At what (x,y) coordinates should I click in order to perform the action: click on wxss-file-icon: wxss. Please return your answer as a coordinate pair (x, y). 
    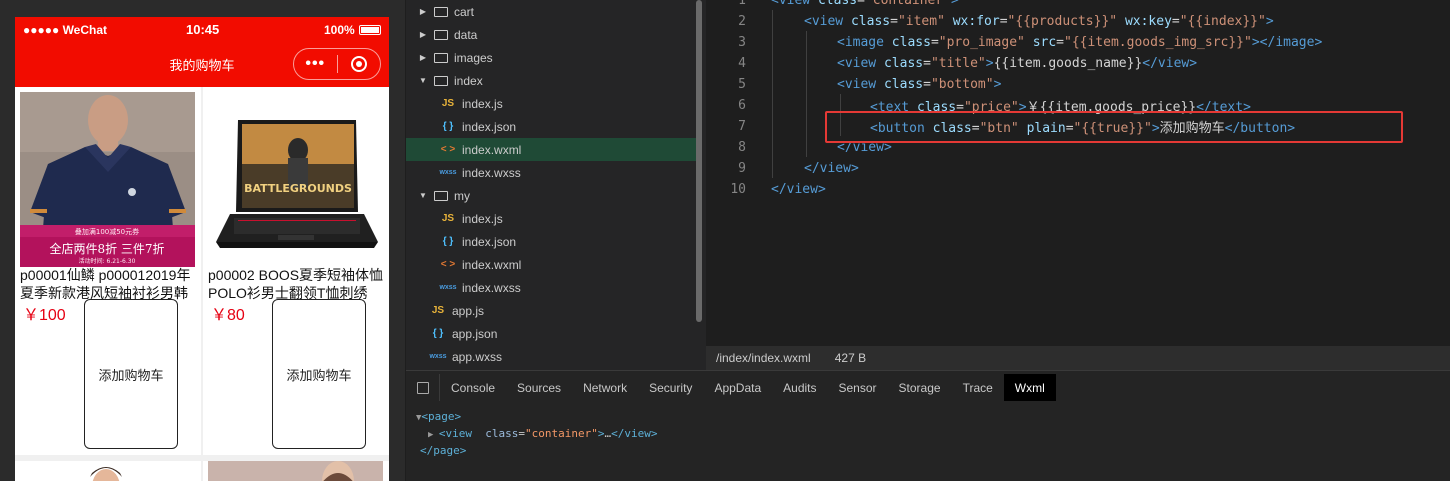
    Looking at the image, I should click on (448, 172).